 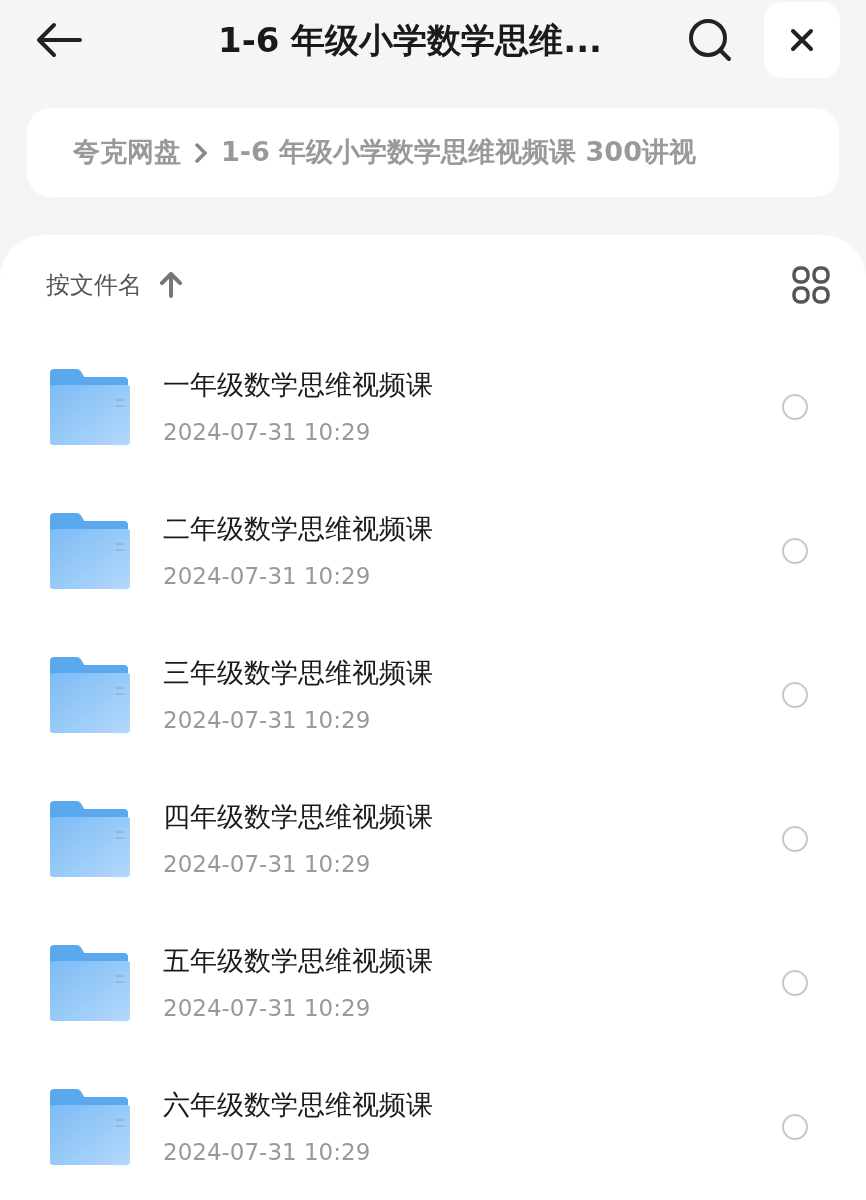 What do you see at coordinates (94, 285) in the screenshot?
I see `sort-label: 按文件名` at bounding box center [94, 285].